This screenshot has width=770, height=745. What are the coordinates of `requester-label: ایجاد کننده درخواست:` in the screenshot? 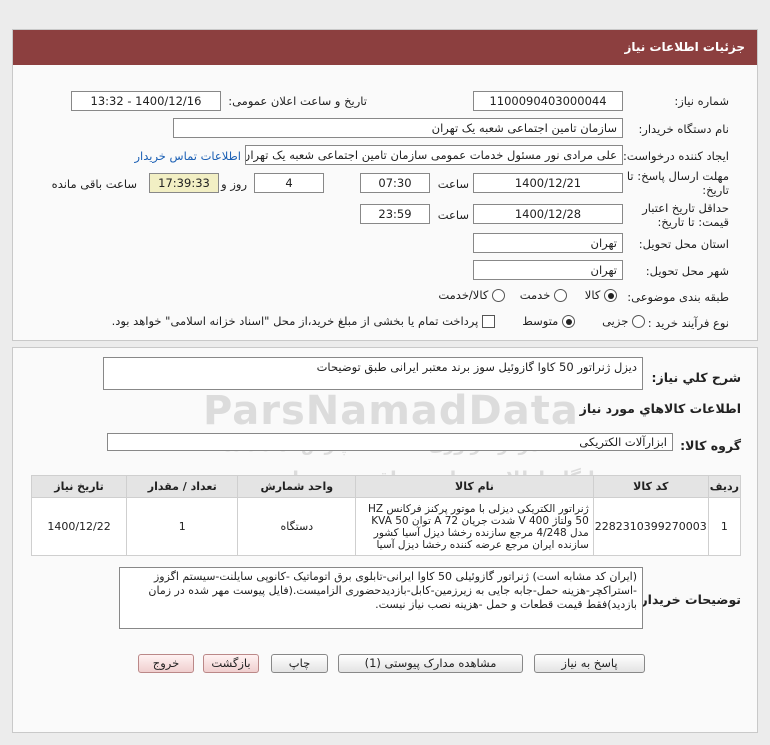 It's located at (676, 156).